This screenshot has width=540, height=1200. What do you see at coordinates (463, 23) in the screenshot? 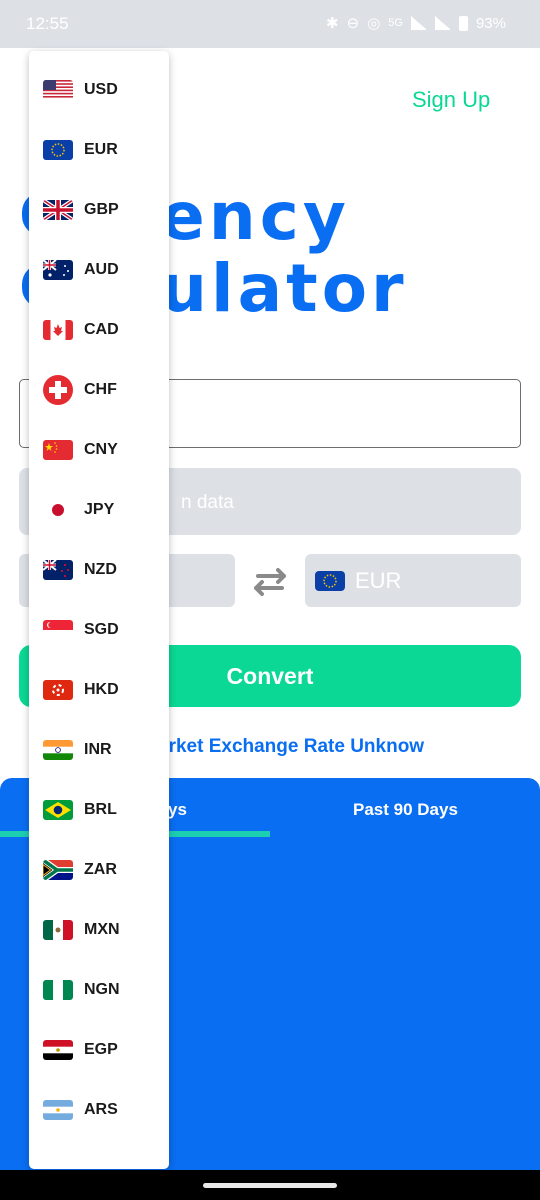
I see `battery-icon` at bounding box center [463, 23].